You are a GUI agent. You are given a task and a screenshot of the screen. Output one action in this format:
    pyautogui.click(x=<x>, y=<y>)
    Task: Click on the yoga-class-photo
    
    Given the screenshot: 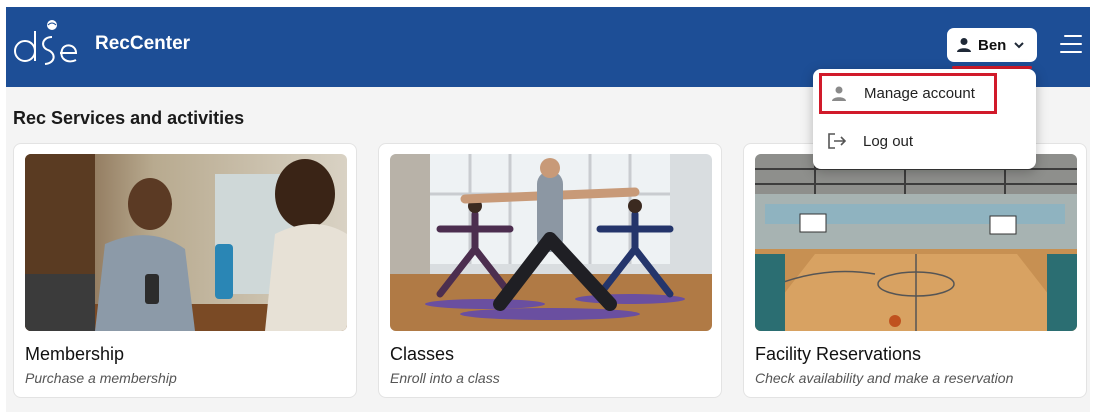 What is the action you would take?
    pyautogui.click(x=551, y=242)
    